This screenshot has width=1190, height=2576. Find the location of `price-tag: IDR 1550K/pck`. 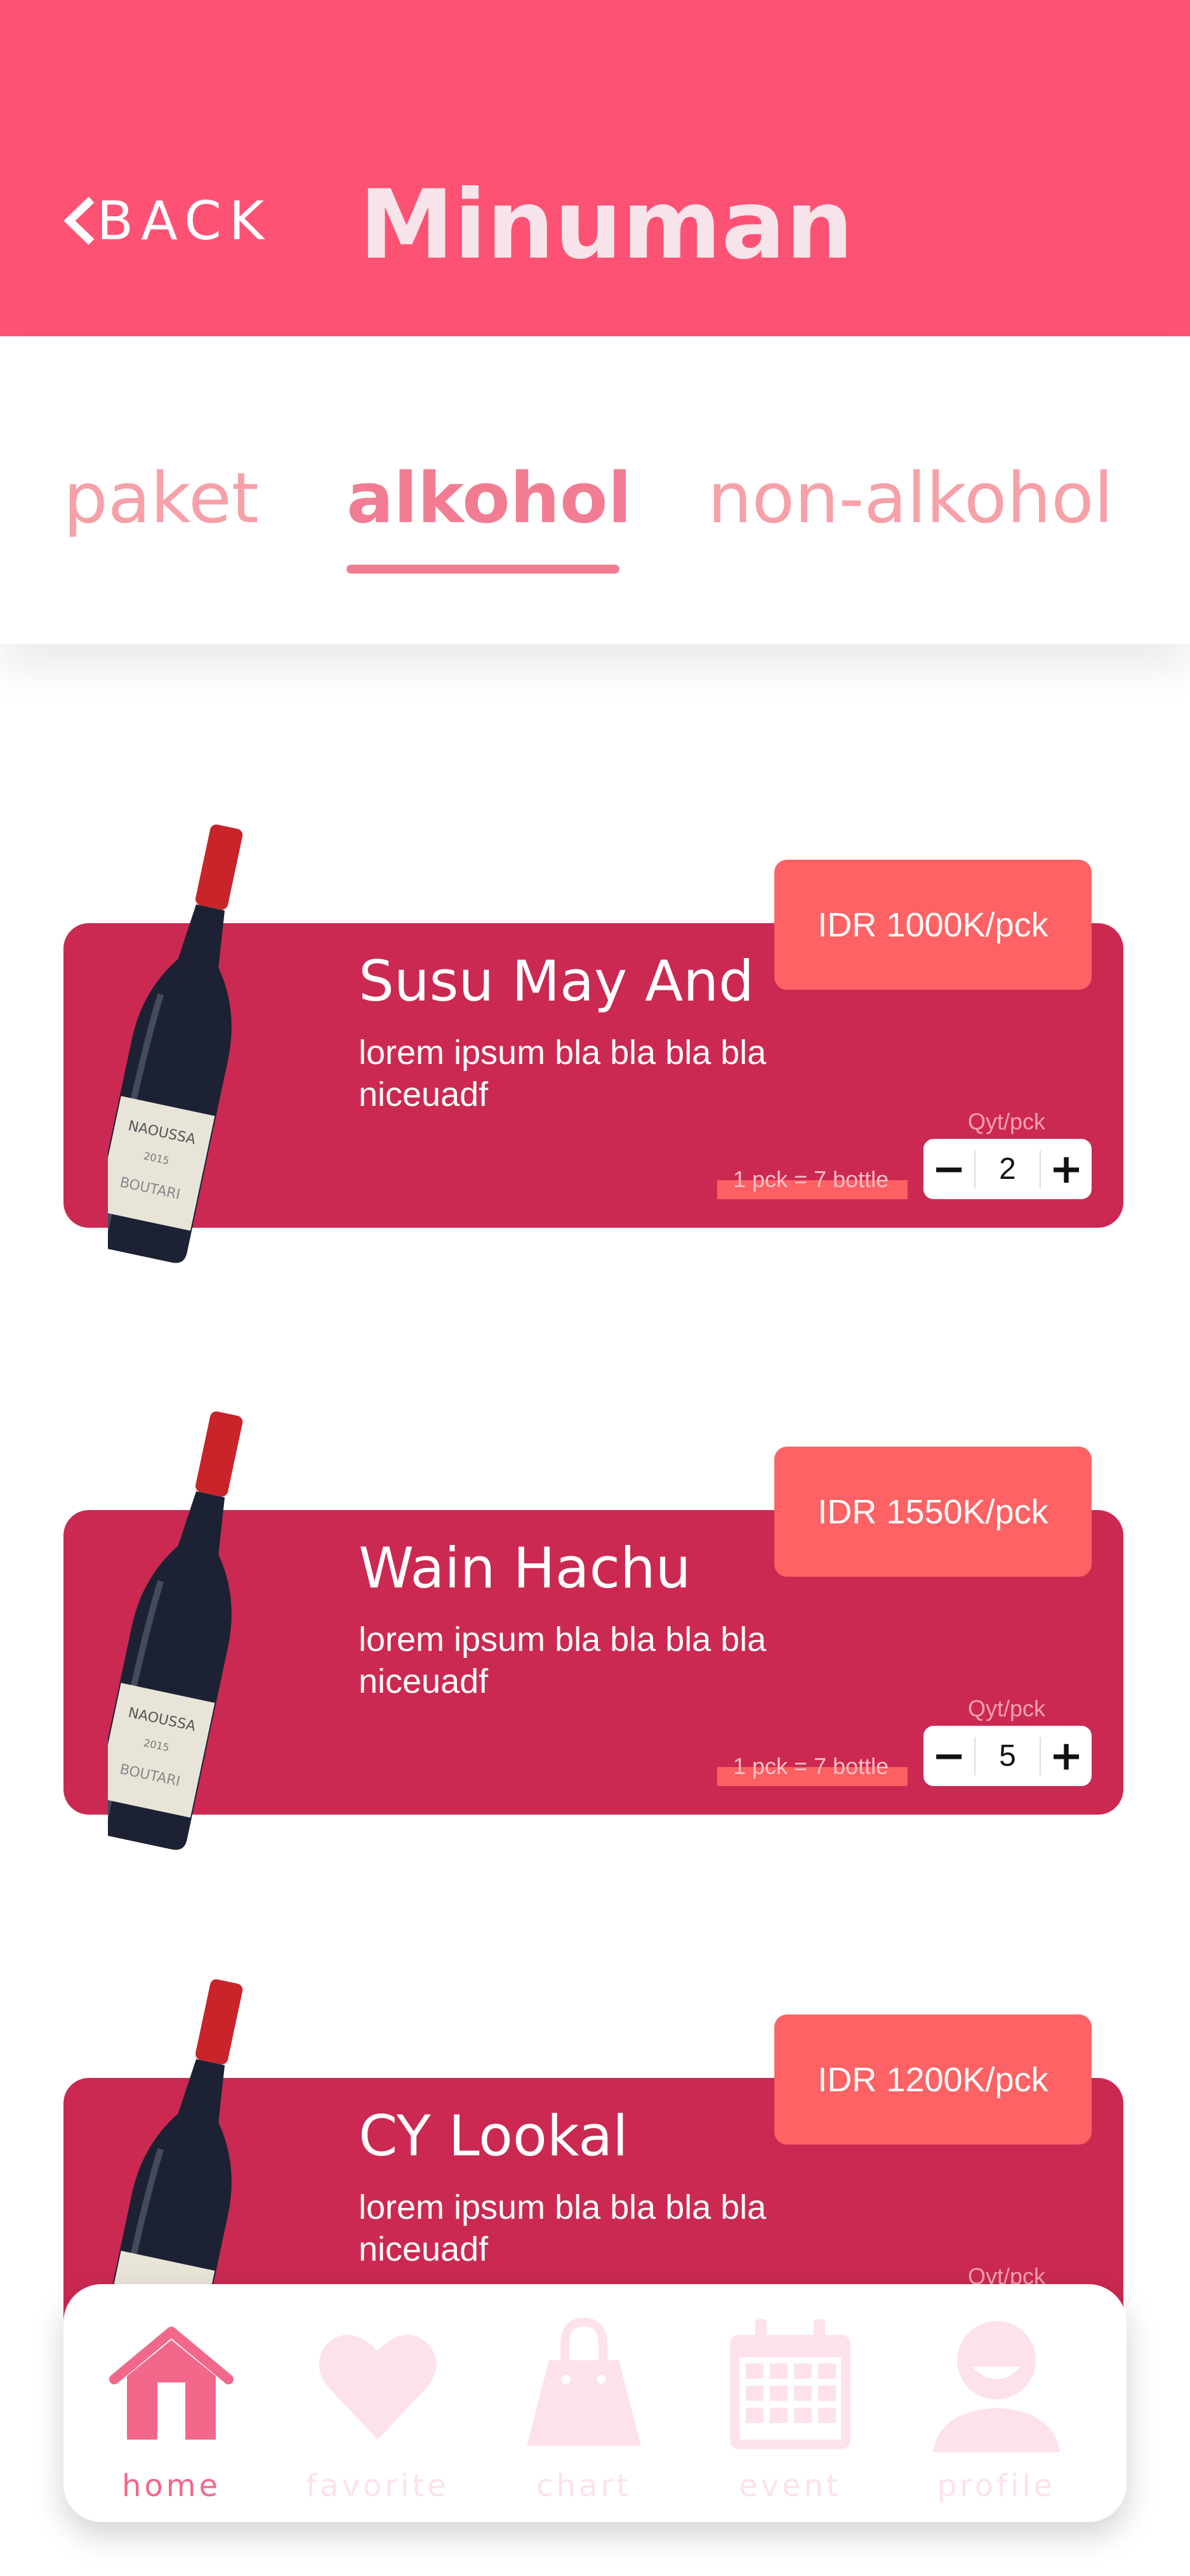

price-tag: IDR 1550K/pck is located at coordinates (933, 1512).